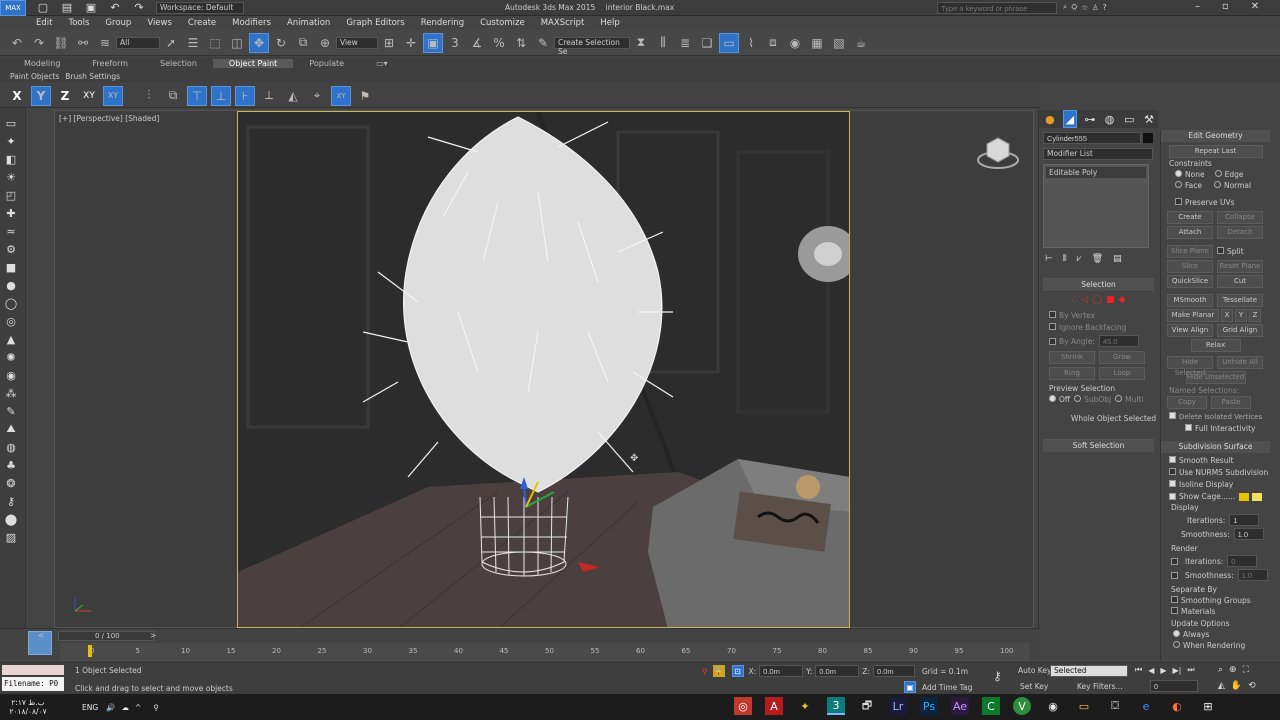 The image size is (1280, 720). Describe the element at coordinates (41, 635) in the screenshot. I see `time-slider-prev-icon: <` at that location.